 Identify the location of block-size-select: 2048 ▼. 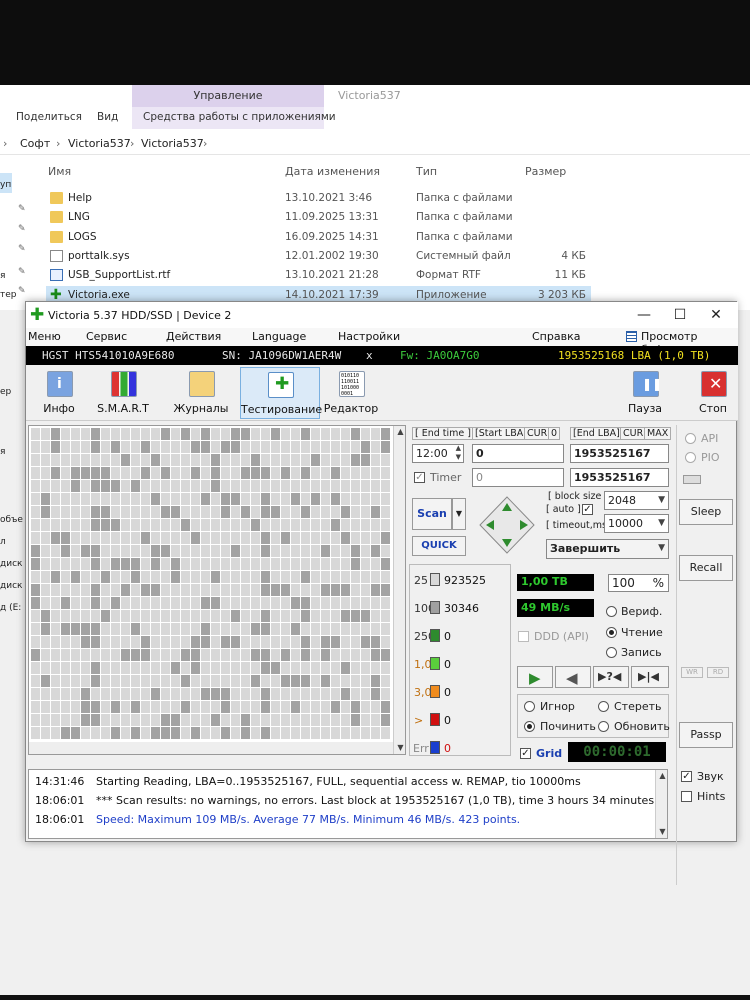
(636, 500).